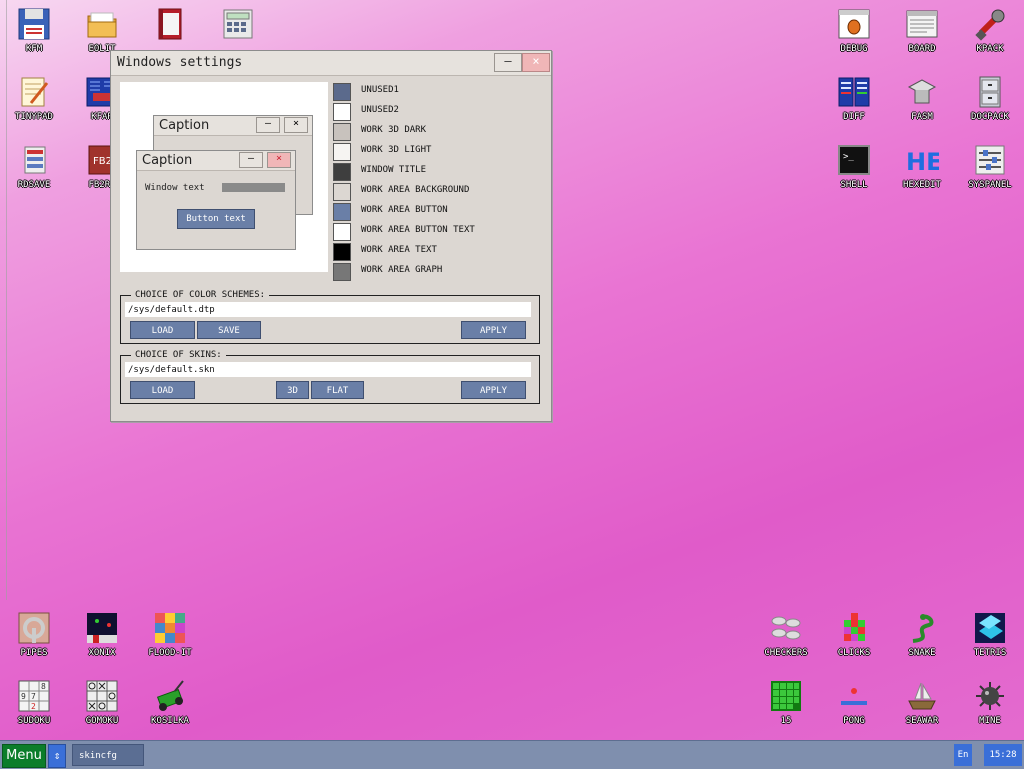  I want to click on desktop-icon-15: 15, so click(786, 702).